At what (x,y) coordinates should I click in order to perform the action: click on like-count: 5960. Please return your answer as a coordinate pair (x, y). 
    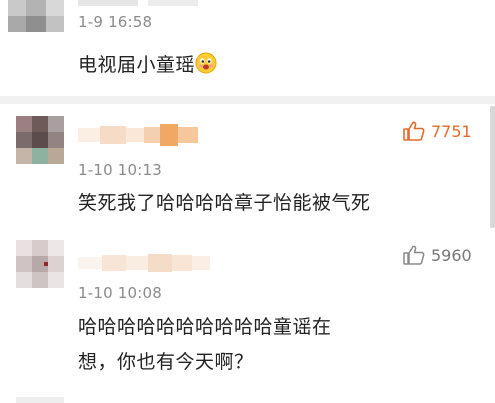
    Looking at the image, I should click on (451, 255).